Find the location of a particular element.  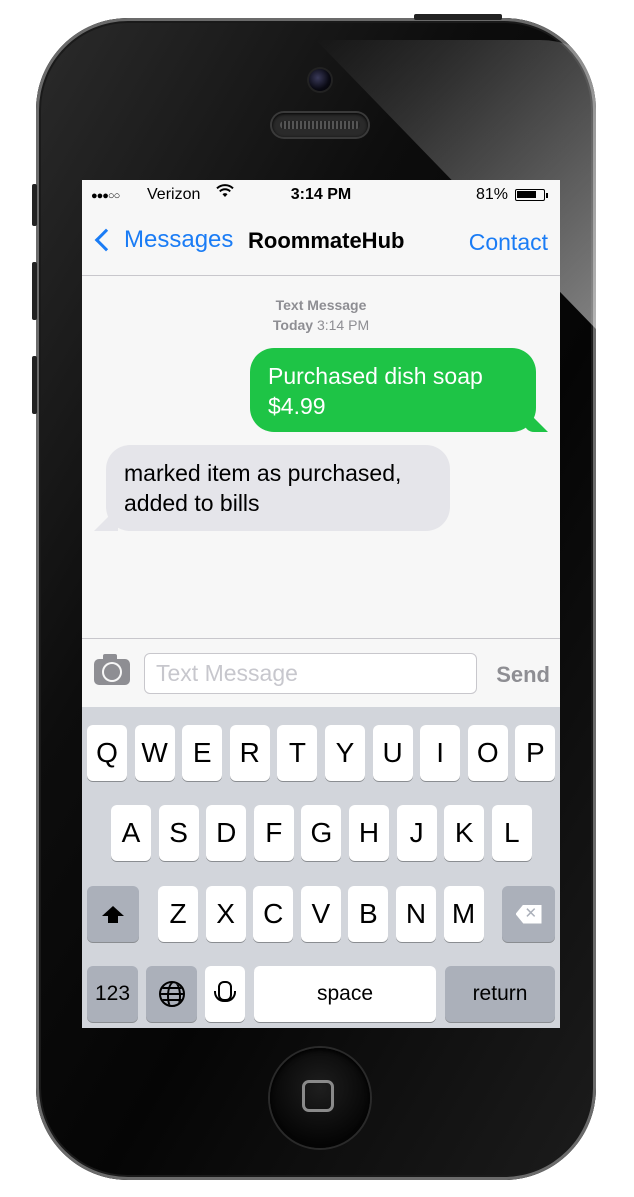

volume-up-button is located at coordinates (34, 291).